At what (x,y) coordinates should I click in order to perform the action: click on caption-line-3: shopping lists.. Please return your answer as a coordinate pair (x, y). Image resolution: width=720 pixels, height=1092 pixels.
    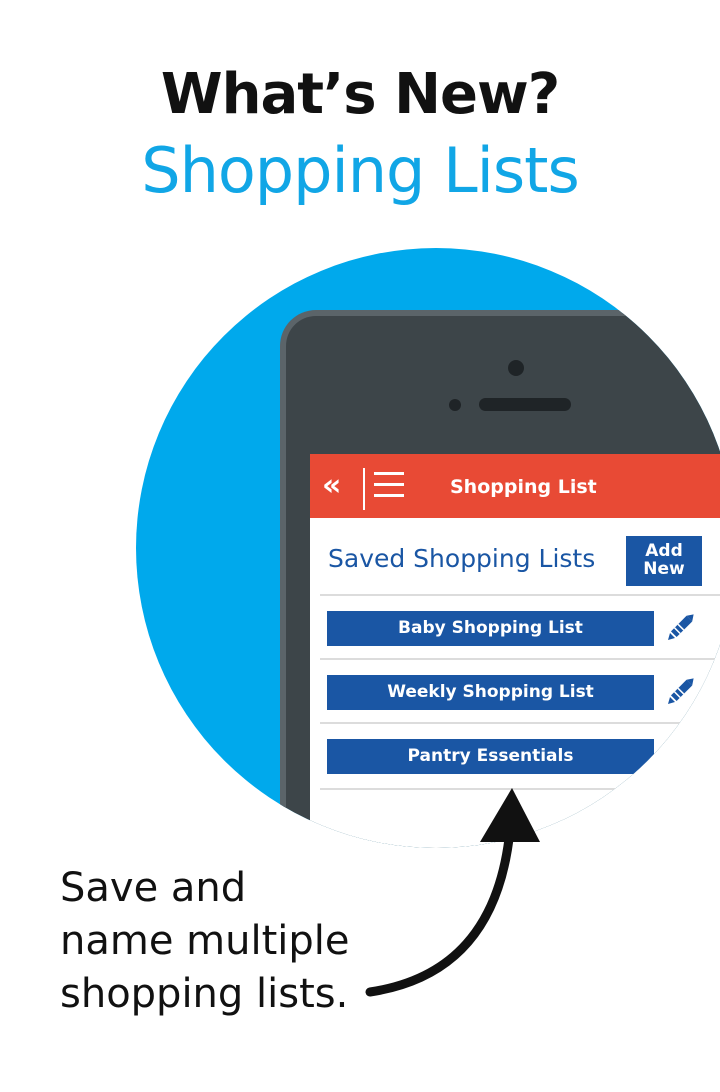
    Looking at the image, I should click on (204, 994).